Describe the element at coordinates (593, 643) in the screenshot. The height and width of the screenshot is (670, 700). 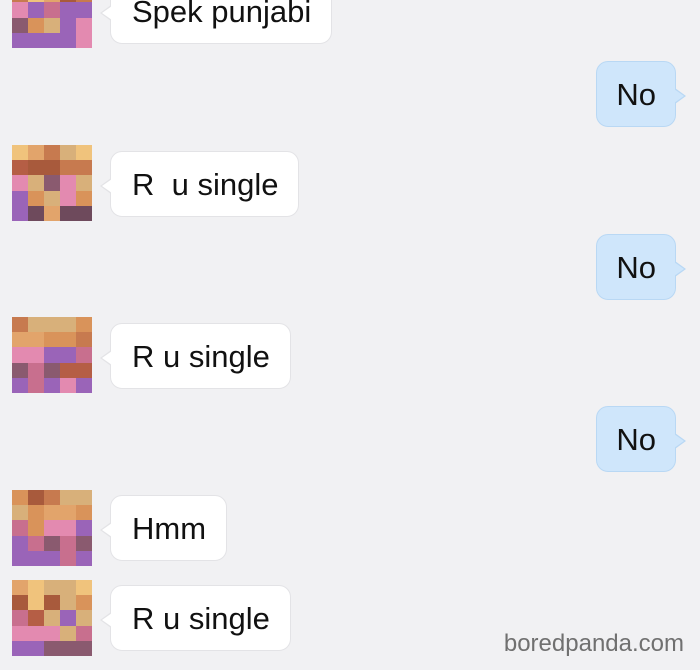
I see `watermark: boredpanda.com` at that location.